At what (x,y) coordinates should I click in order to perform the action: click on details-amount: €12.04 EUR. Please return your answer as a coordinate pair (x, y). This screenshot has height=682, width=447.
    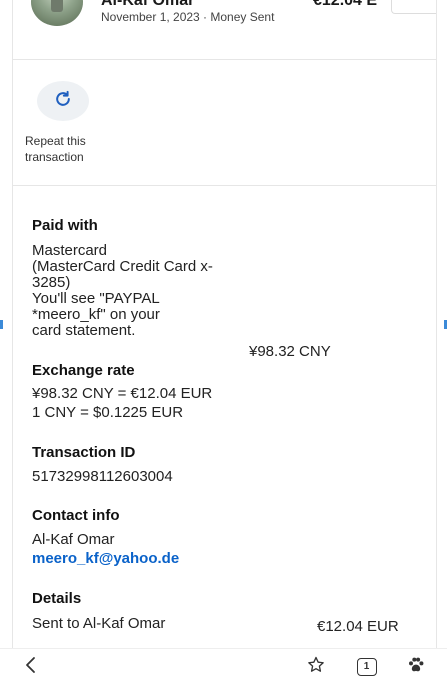
    Looking at the image, I should click on (358, 626).